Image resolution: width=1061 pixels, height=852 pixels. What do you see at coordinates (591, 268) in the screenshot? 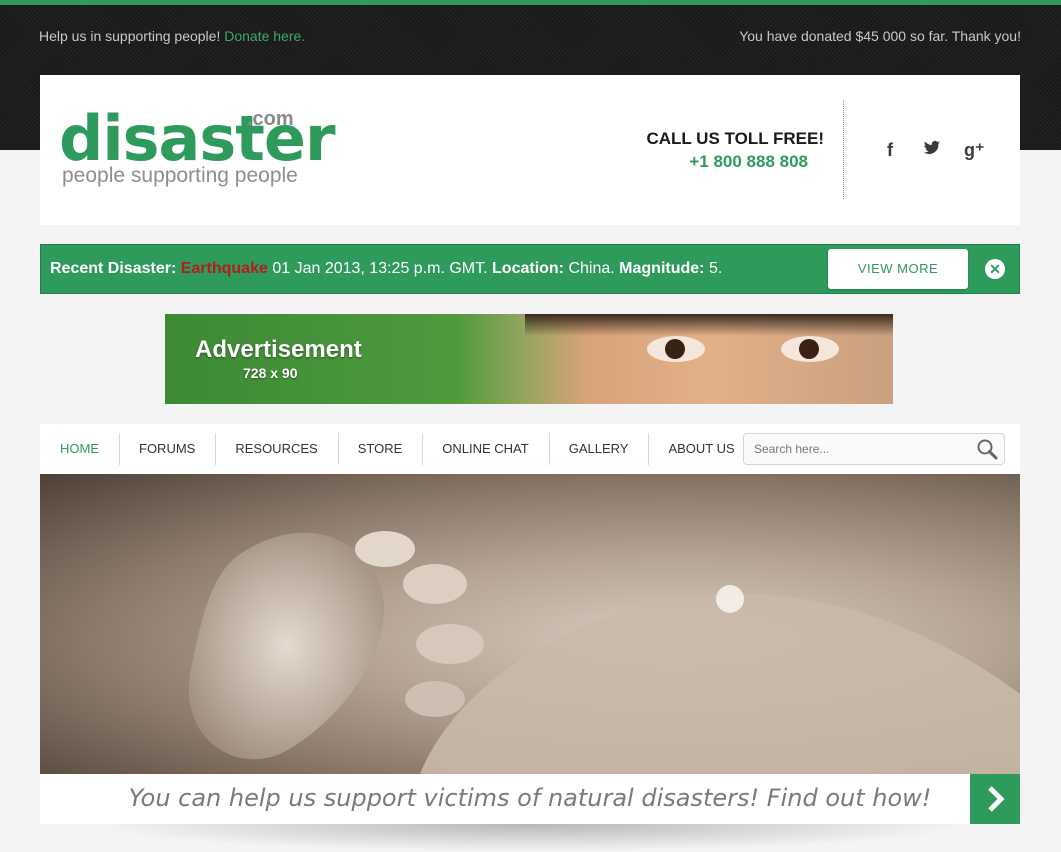
I see `alert-location: China.` at bounding box center [591, 268].